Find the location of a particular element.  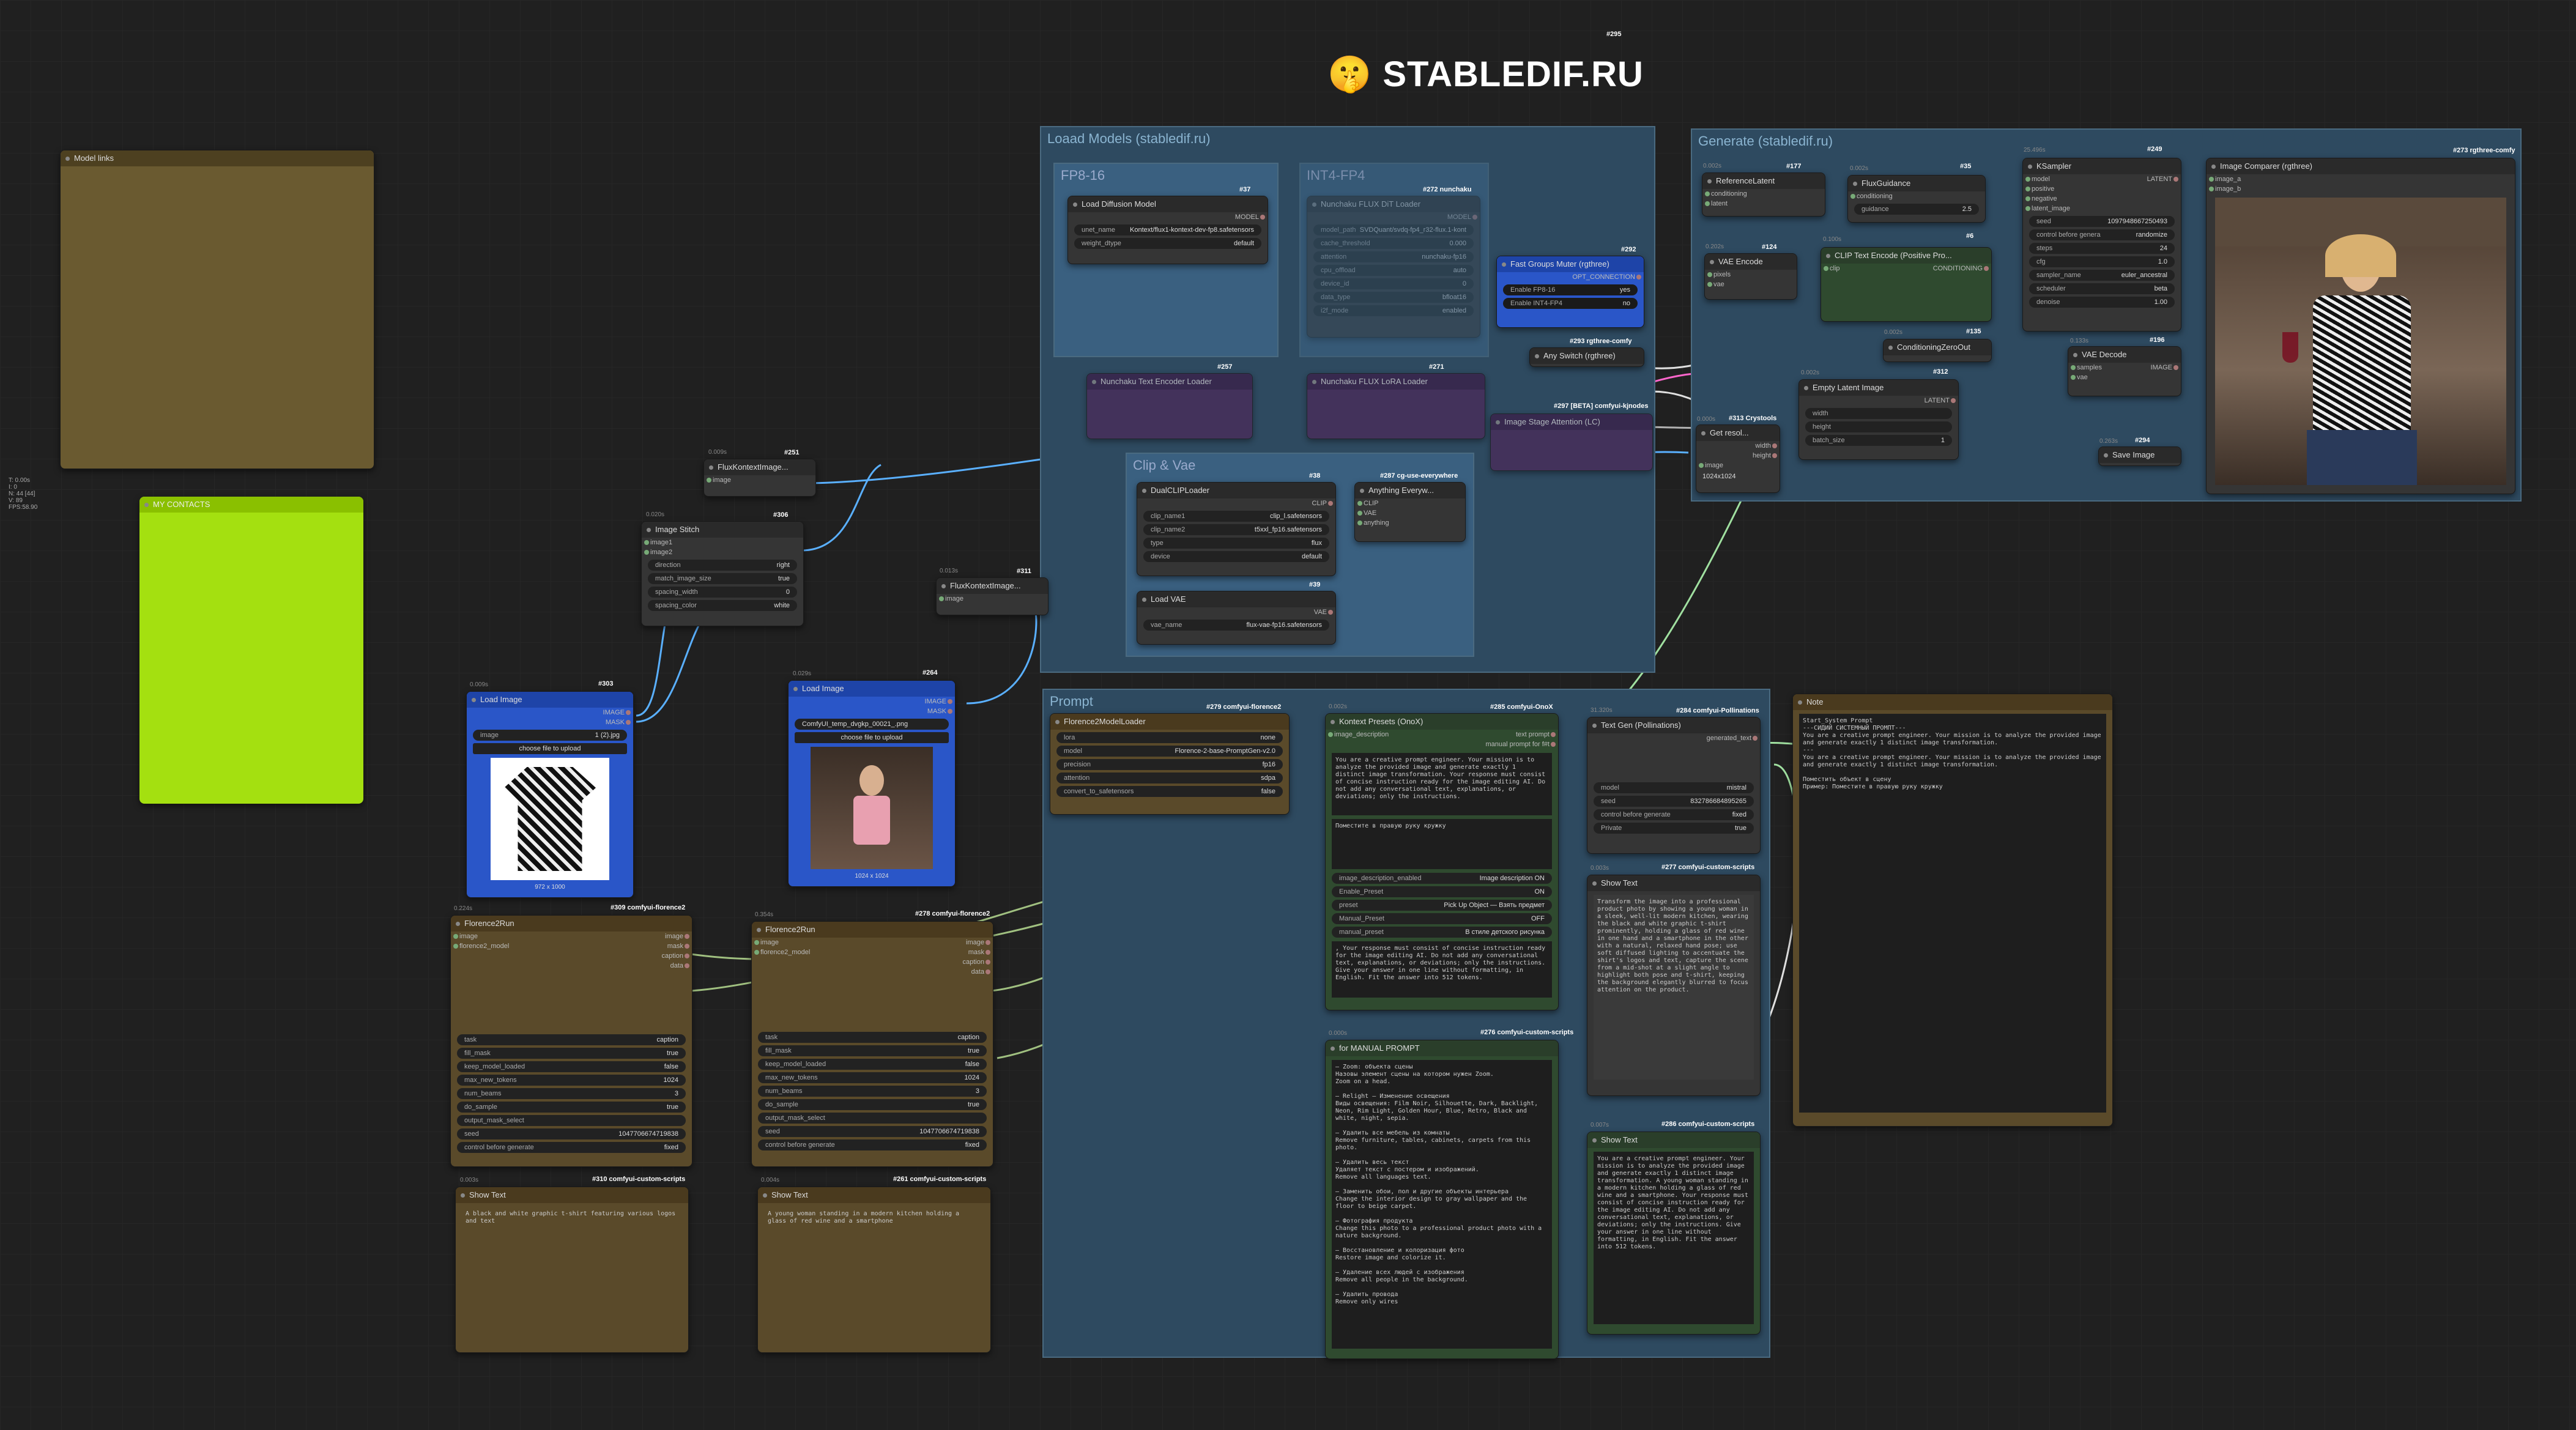

widget-image-file: image 1 (2).jpg is located at coordinates (550, 735).